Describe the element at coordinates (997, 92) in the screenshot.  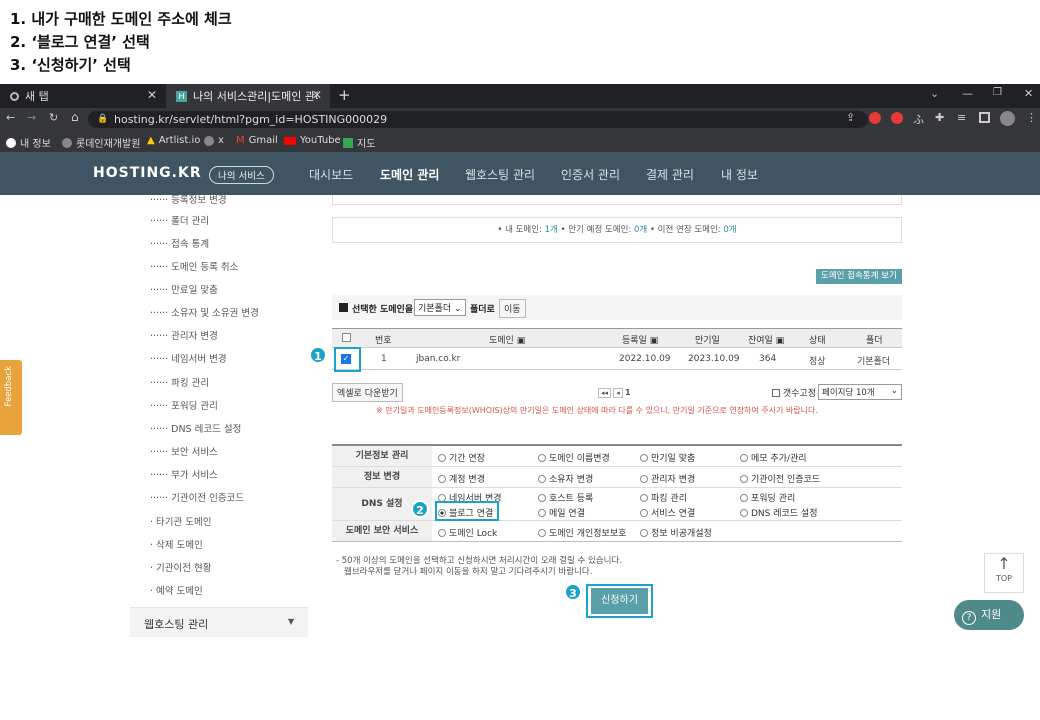
I see `maximize-icon: ❐` at that location.